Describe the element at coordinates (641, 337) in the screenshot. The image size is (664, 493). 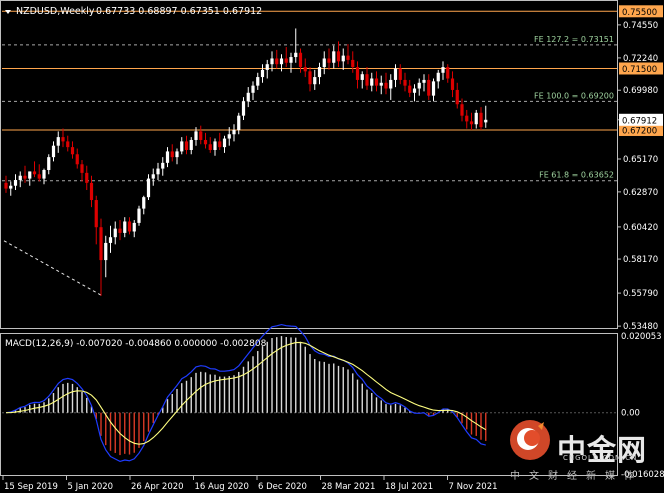
I see `macd-tick-label: 0.020053` at that location.